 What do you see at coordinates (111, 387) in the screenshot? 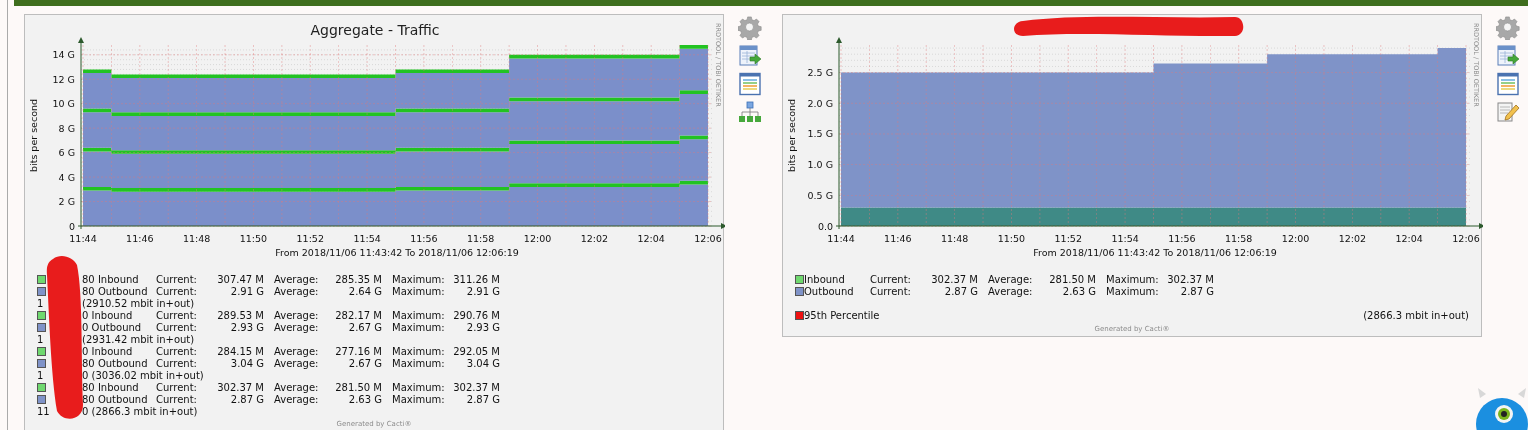
I see `legend-label: 80 Inbound` at bounding box center [111, 387].